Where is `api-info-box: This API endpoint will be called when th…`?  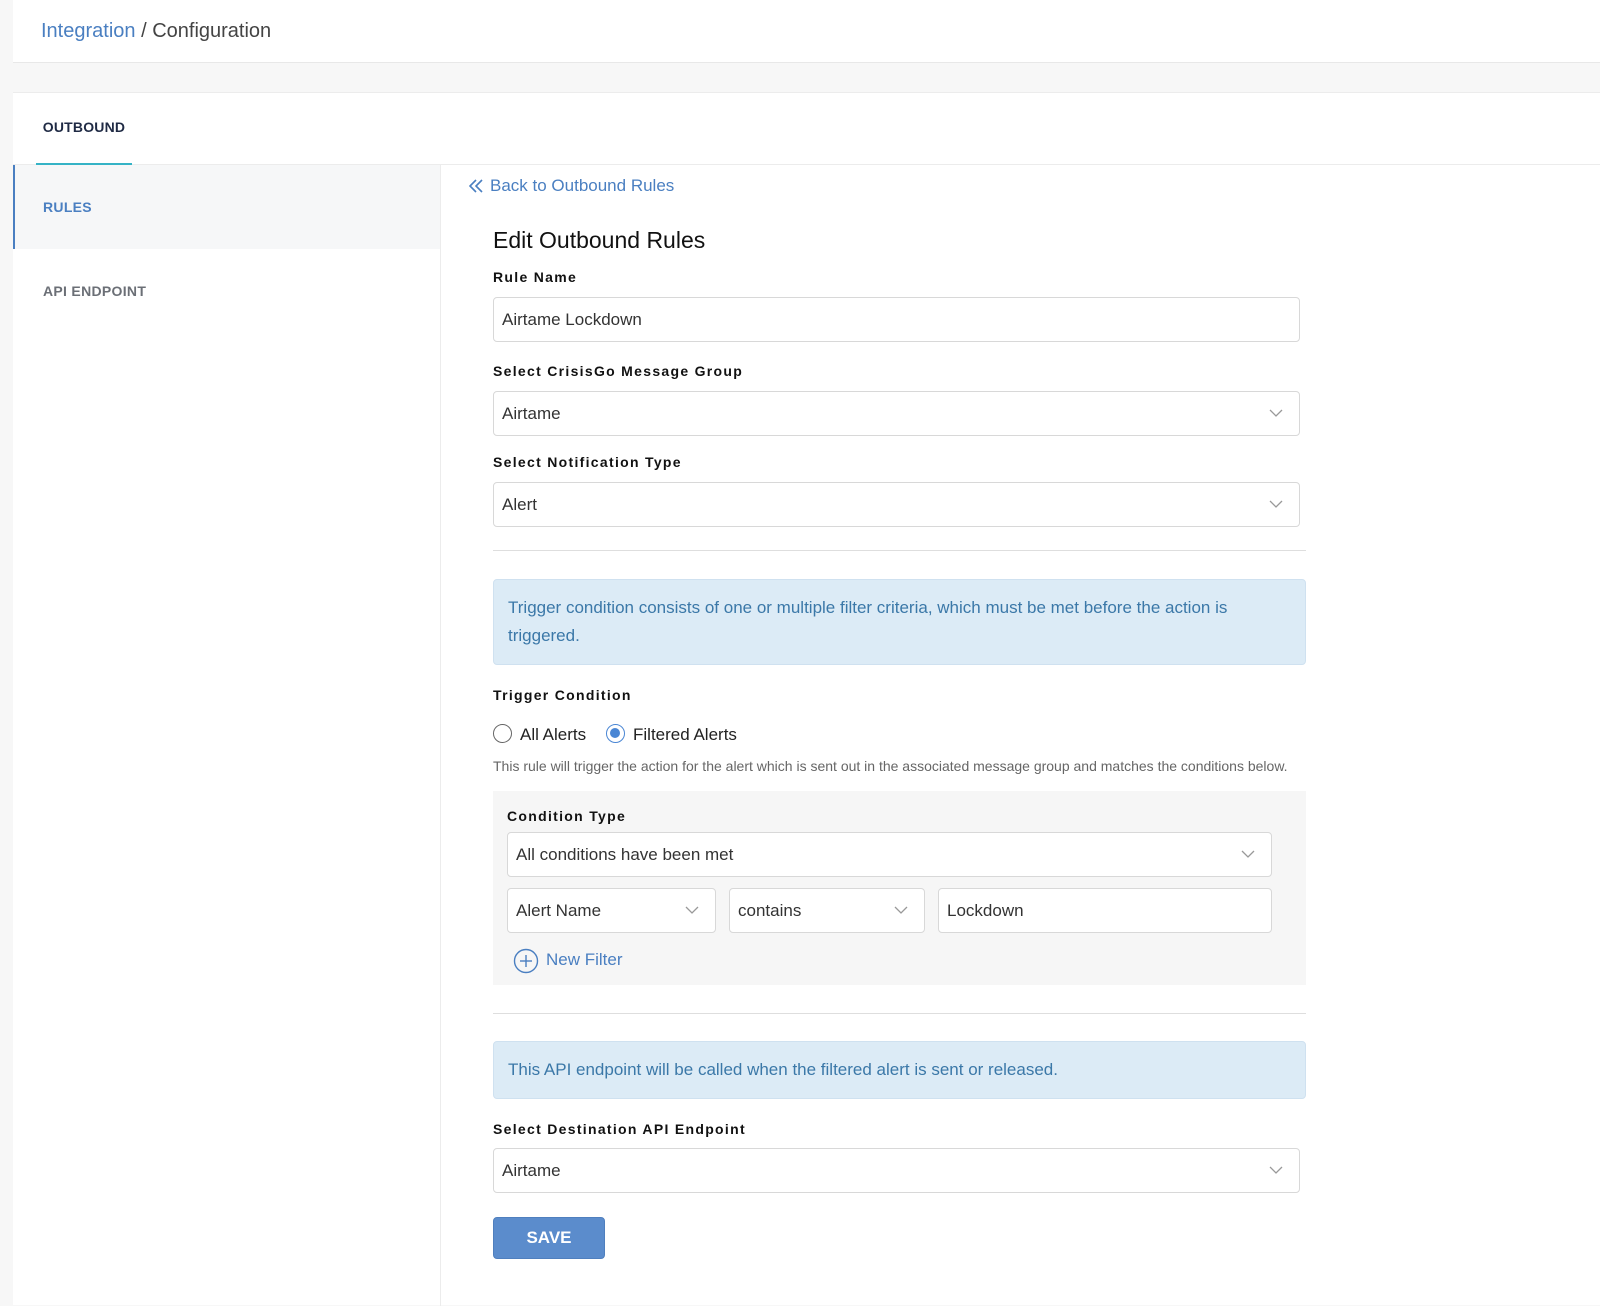 api-info-box: This API endpoint will be called when th… is located at coordinates (899, 1070).